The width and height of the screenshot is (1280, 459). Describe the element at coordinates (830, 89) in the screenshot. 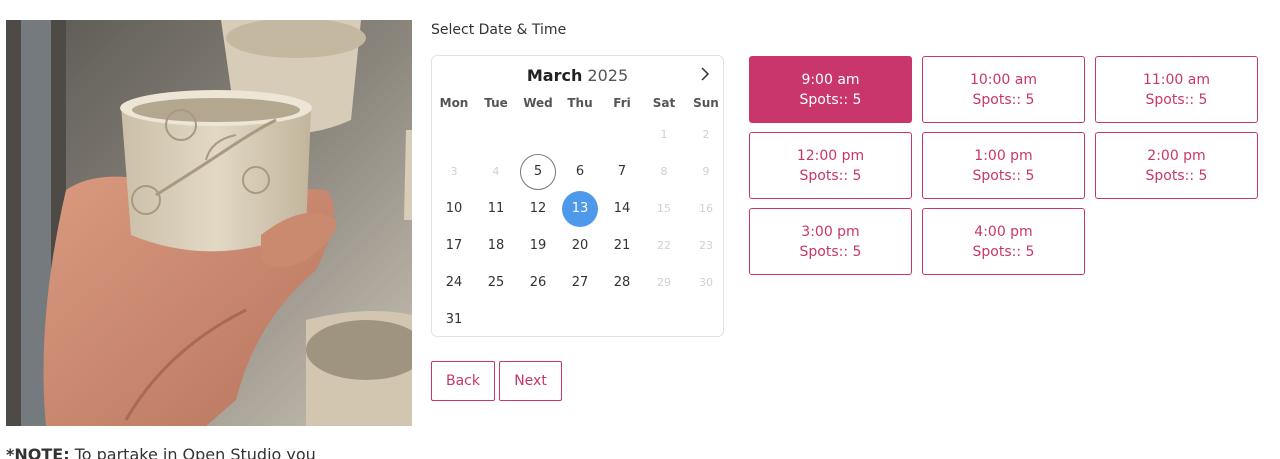

I see `time-slot-button: 9:00 amSpots:: 5` at that location.